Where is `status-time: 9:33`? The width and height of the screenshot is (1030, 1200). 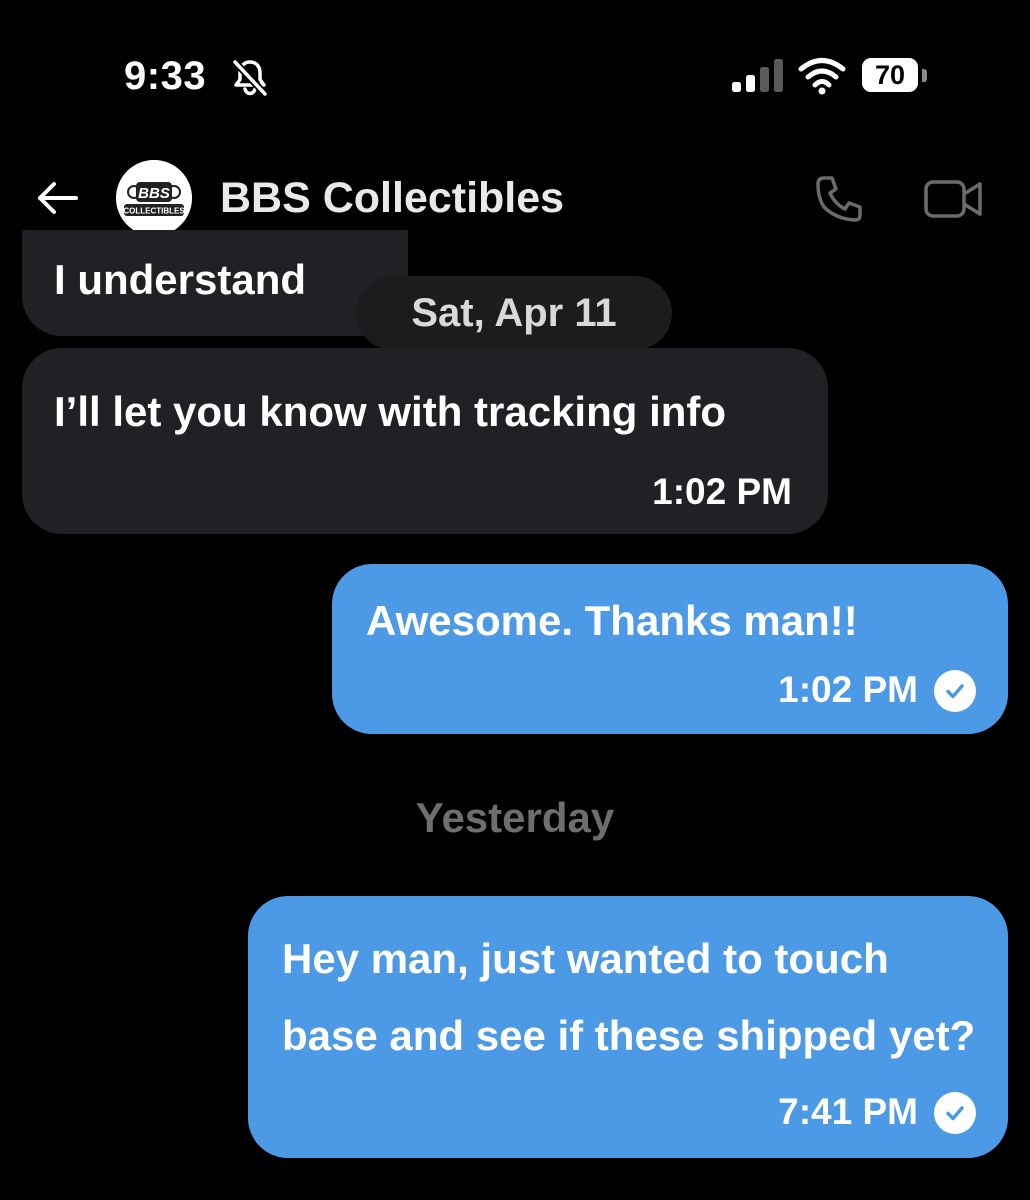
status-time: 9:33 is located at coordinates (165, 76).